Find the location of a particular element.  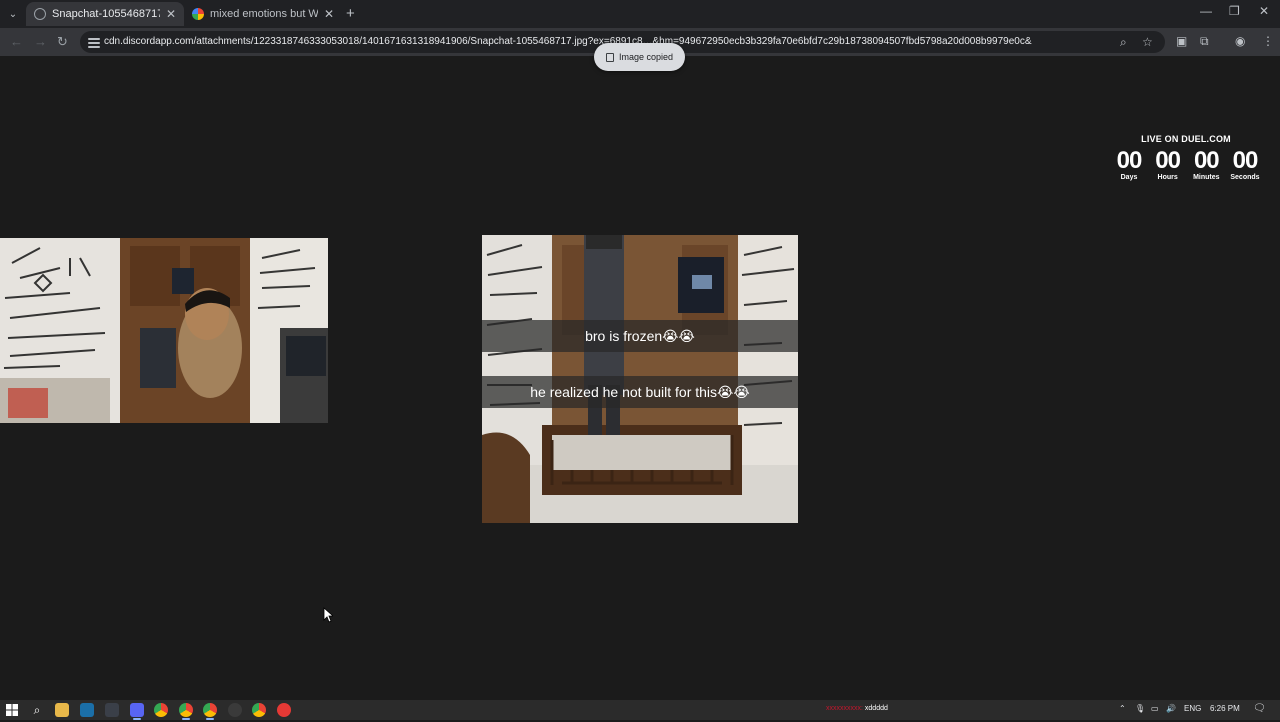

notification-text: xddddd is located at coordinates (876, 708).